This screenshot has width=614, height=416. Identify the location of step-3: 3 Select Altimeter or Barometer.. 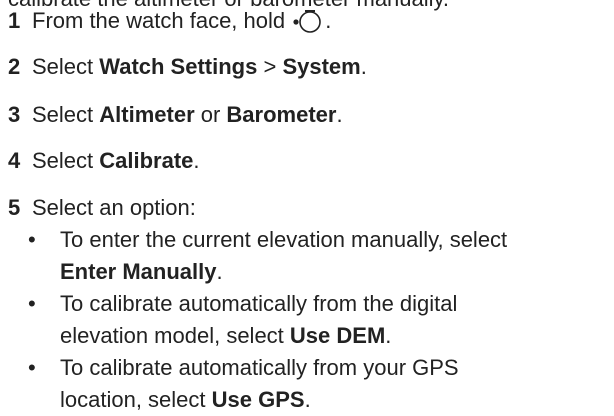
(175, 115).